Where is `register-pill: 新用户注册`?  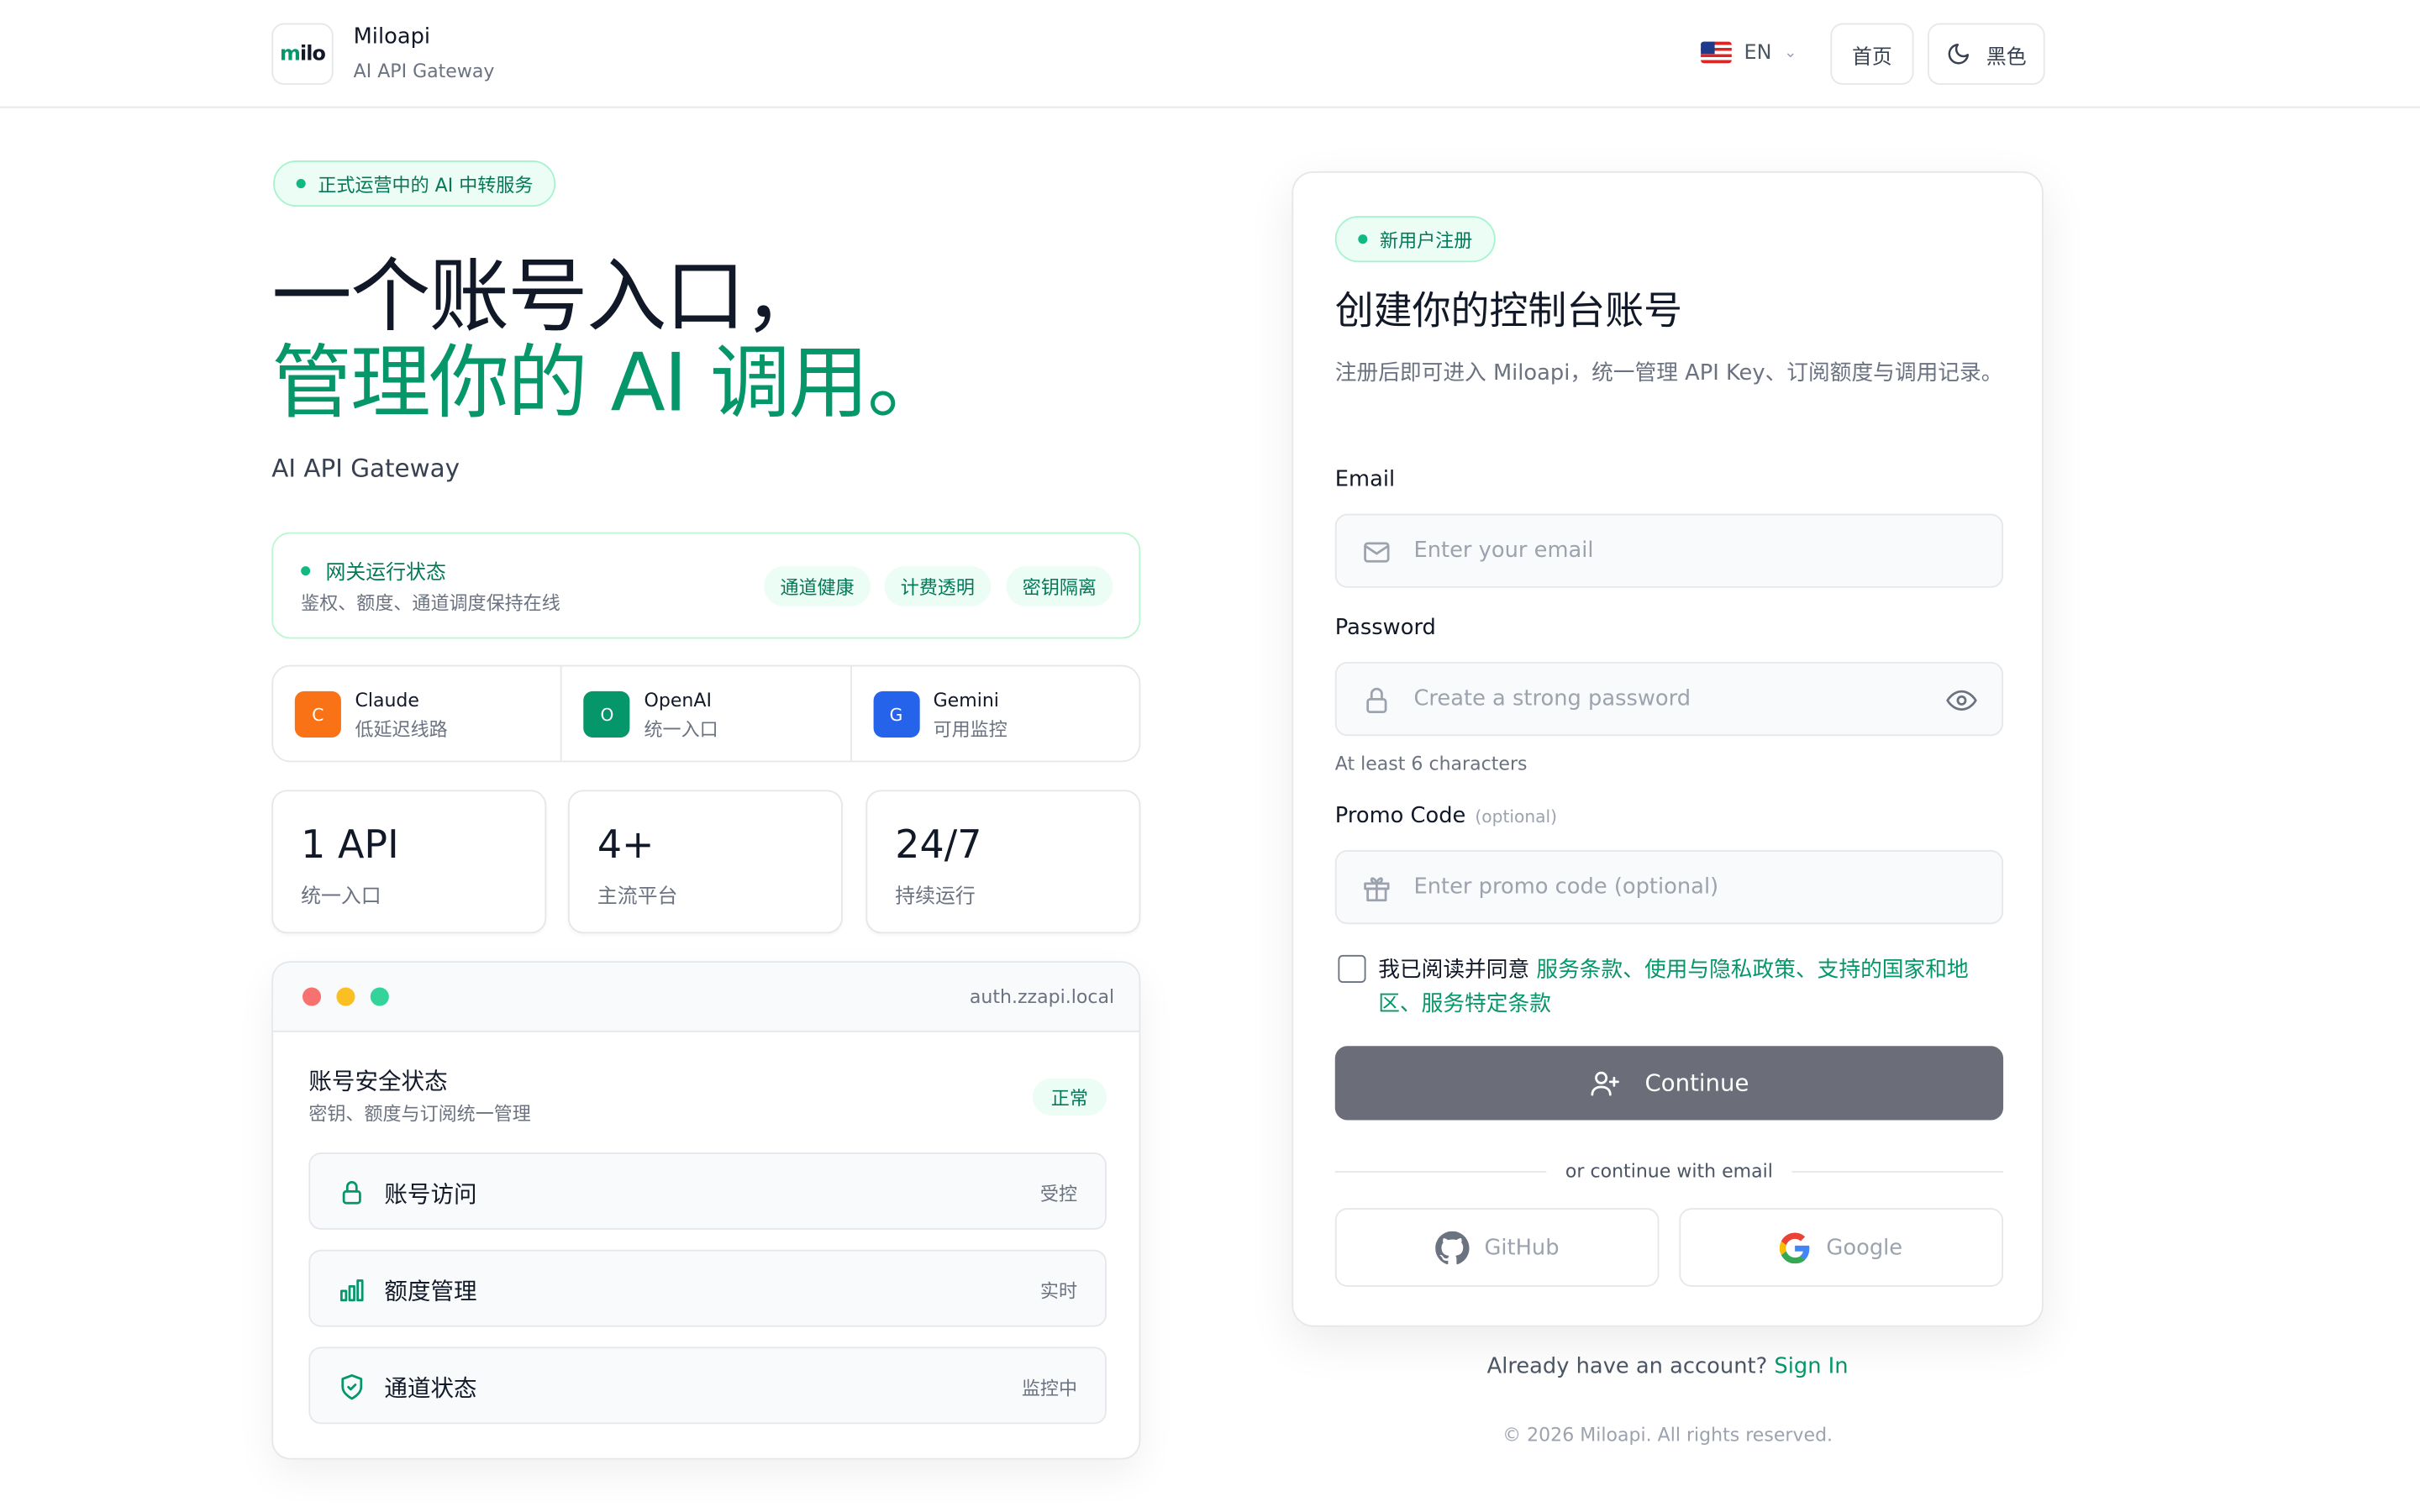
register-pill: 新用户注册 is located at coordinates (1415, 239).